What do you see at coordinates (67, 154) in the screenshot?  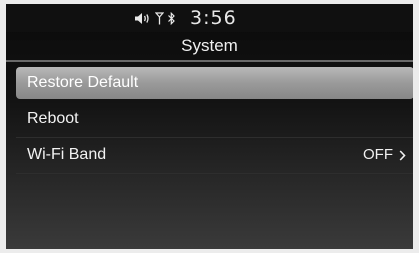 I see `menu-item-label: Wi-Fi Band` at bounding box center [67, 154].